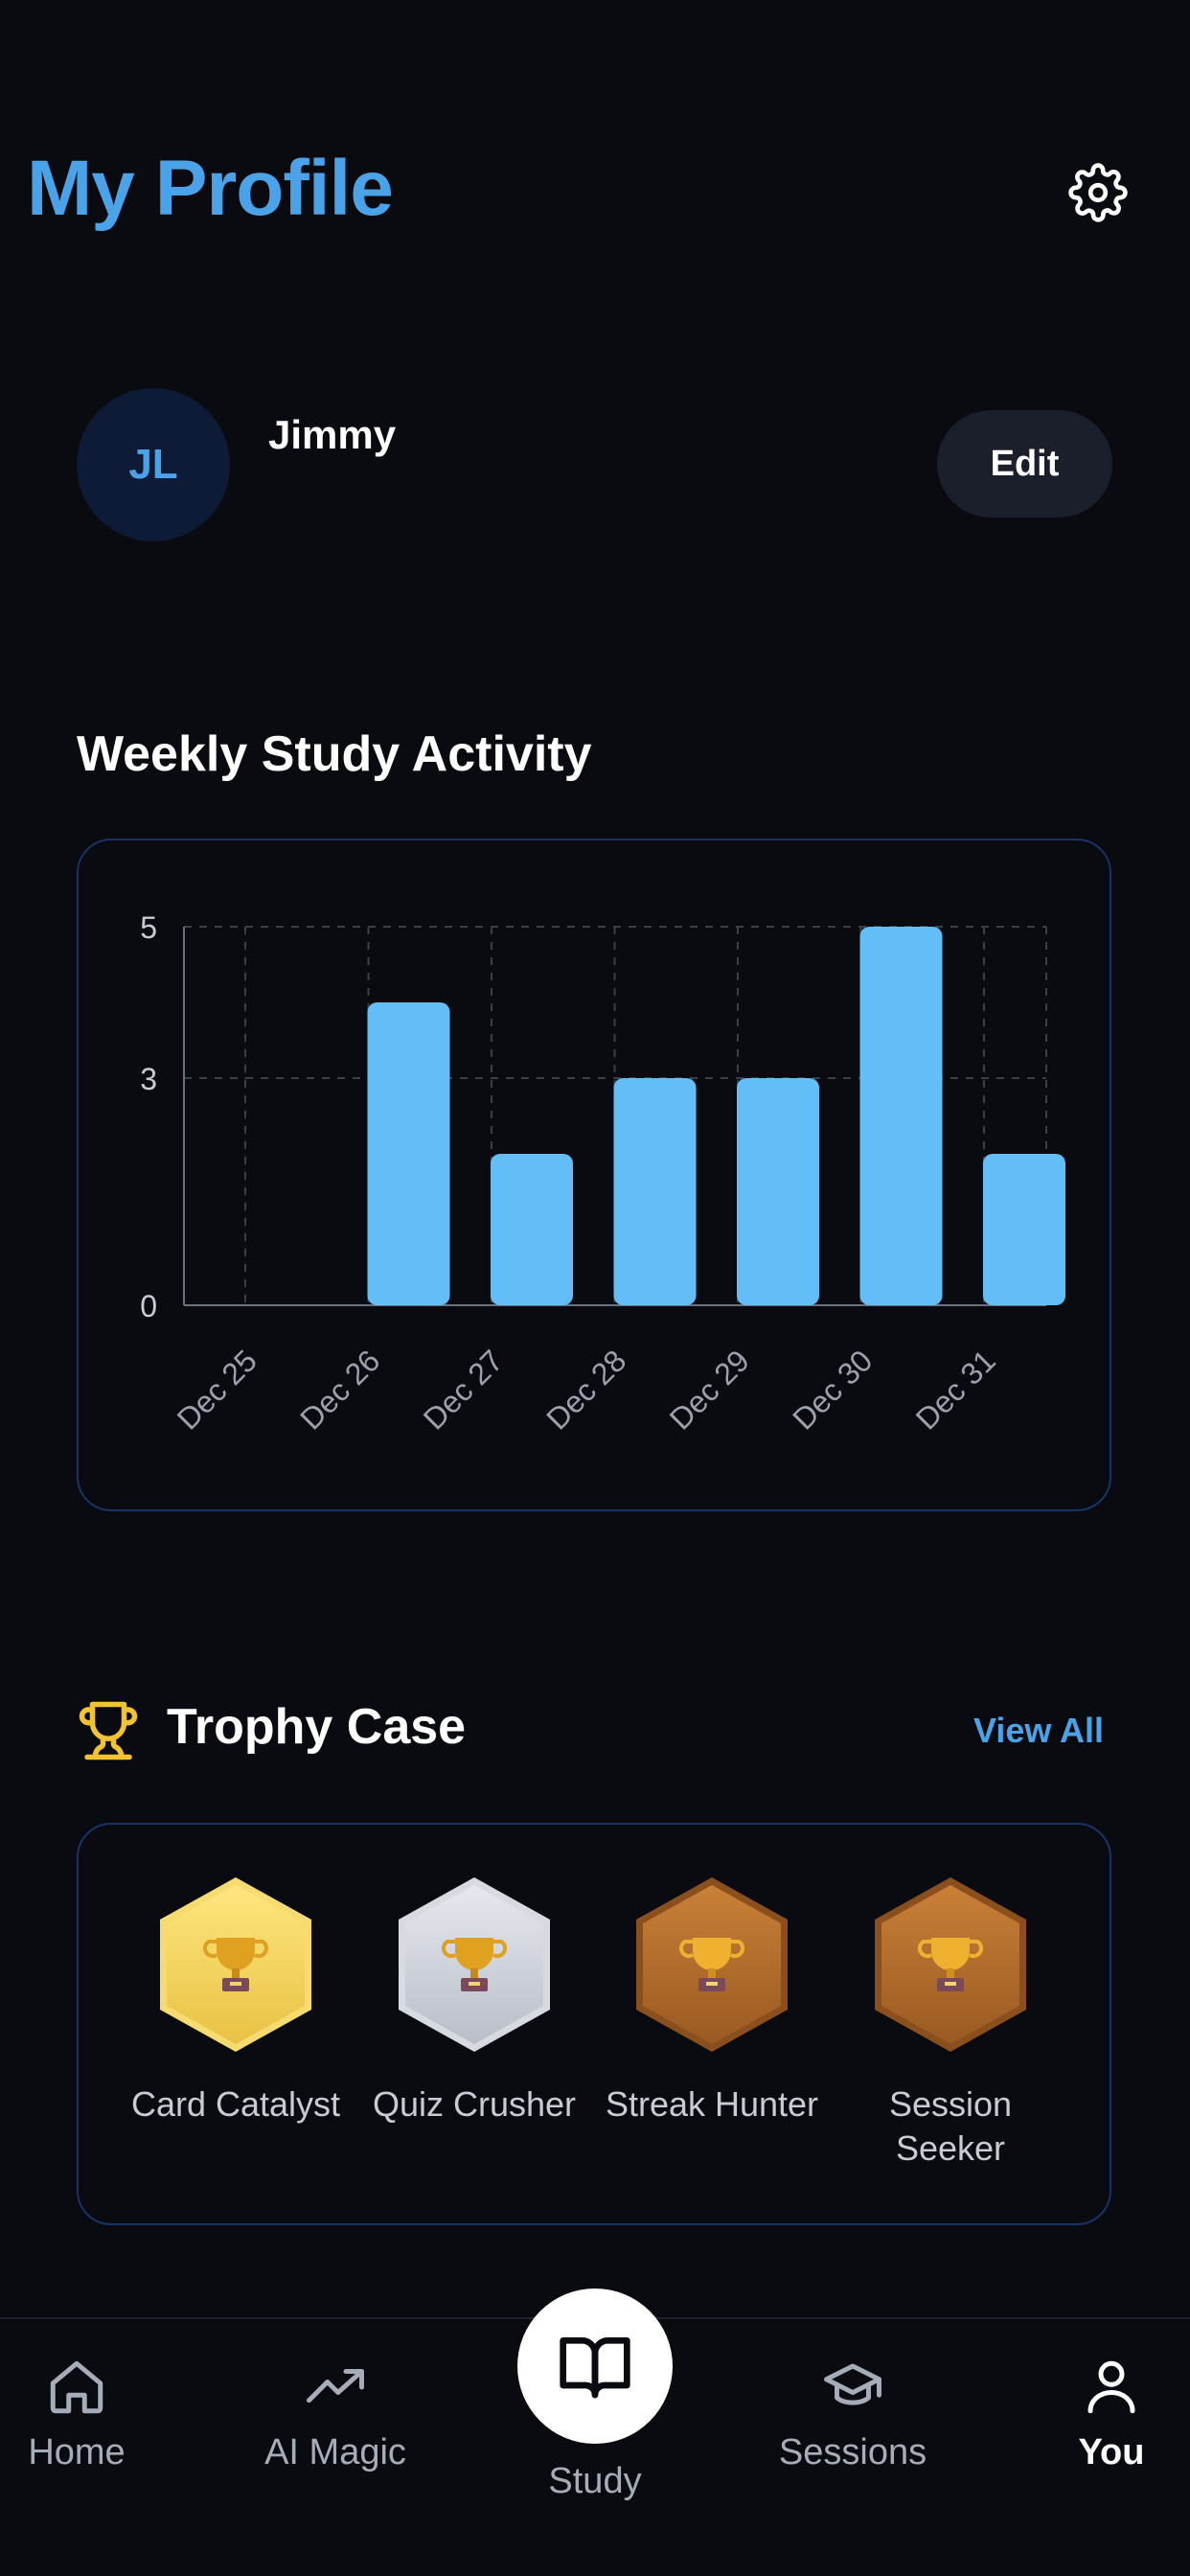 This screenshot has height=2576, width=1190. I want to click on tab-you: You, so click(1093, 2414).